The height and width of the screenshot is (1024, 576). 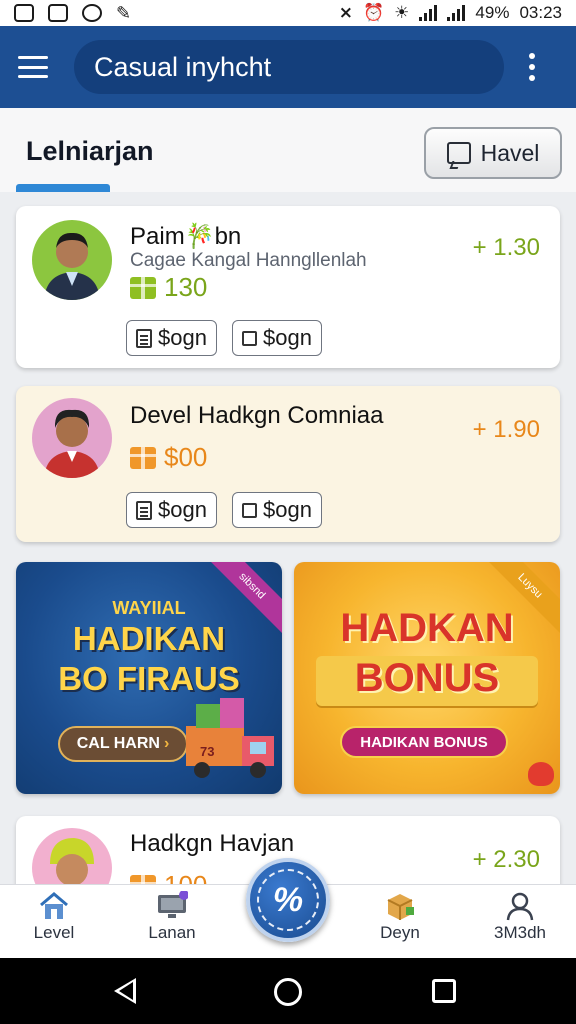 What do you see at coordinates (118, 743) in the screenshot?
I see `banner-cta-label: CAL HARN` at bounding box center [118, 743].